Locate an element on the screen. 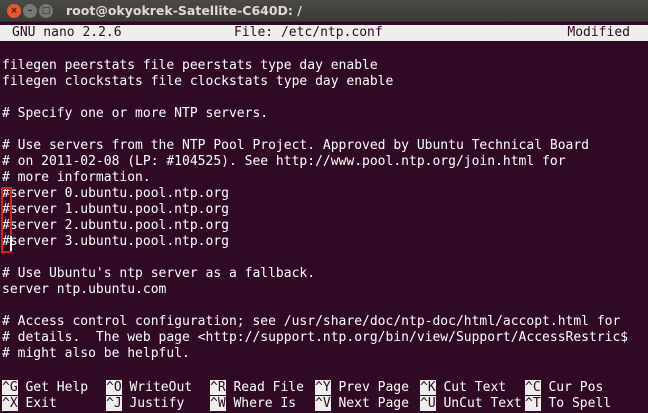 The width and height of the screenshot is (648, 413). editor-line: #server 2.ubuntu.pool.ntp.org is located at coordinates (324, 226).